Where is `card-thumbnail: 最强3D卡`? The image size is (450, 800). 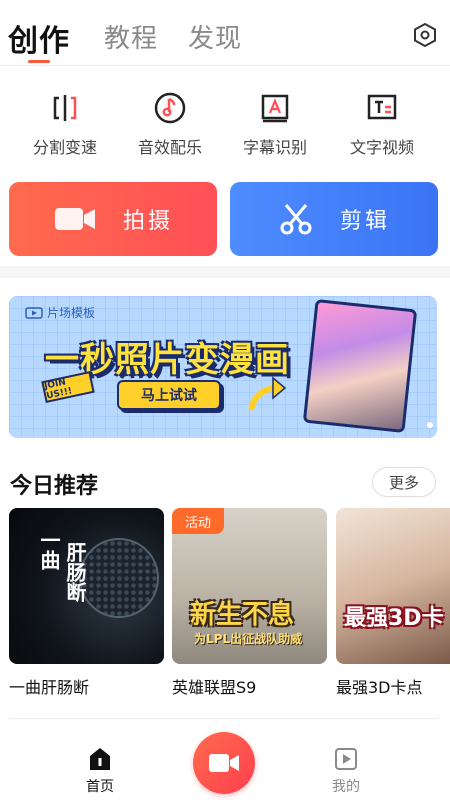
card-thumbnail: 最强3D卡 is located at coordinates (393, 586).